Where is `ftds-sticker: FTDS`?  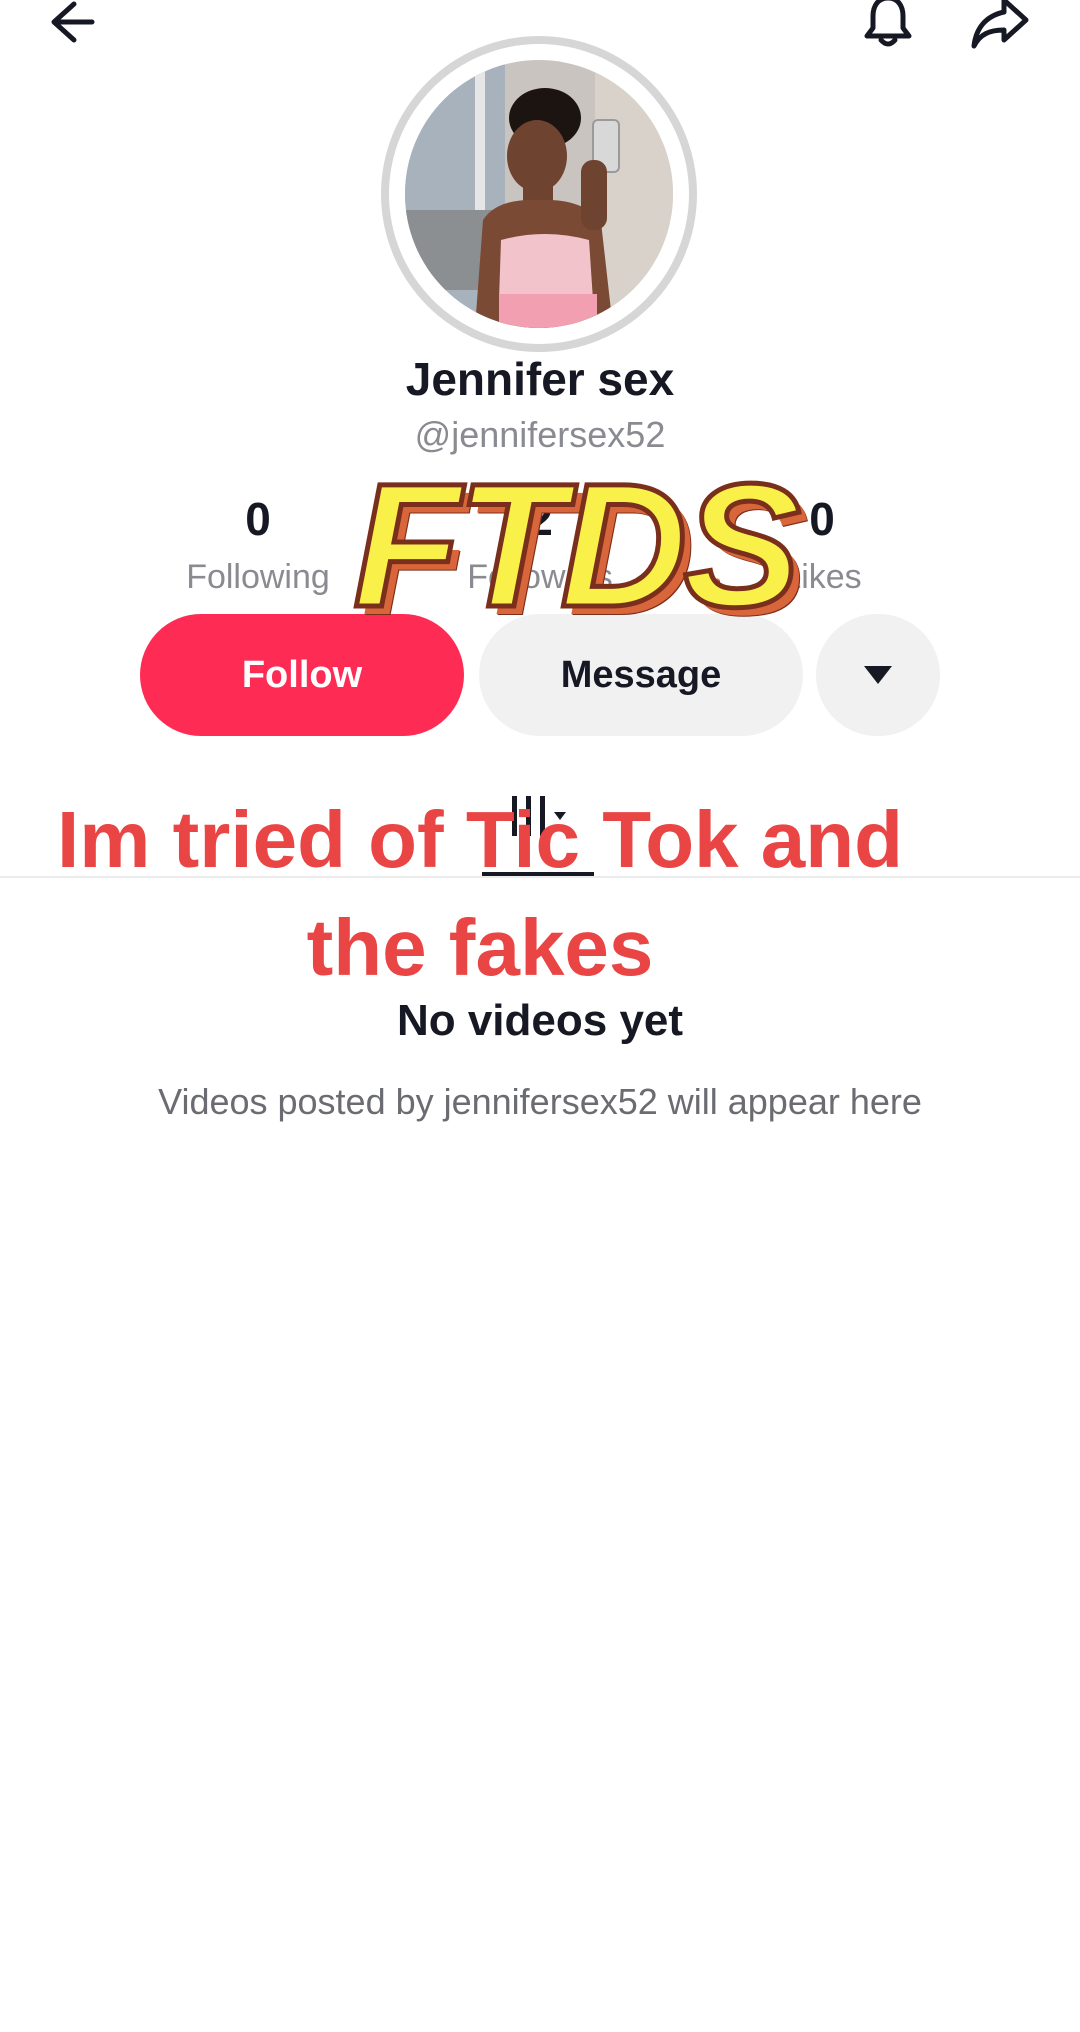
ftds-sticker: FTDS is located at coordinates (577, 546).